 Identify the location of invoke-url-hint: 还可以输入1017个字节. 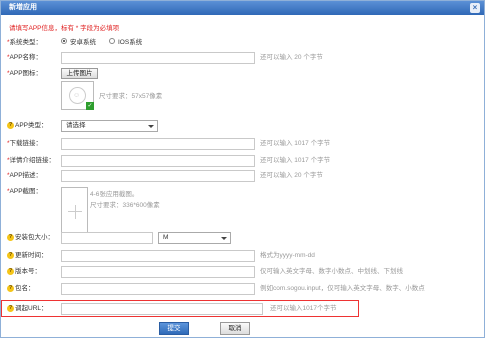
(303, 308).